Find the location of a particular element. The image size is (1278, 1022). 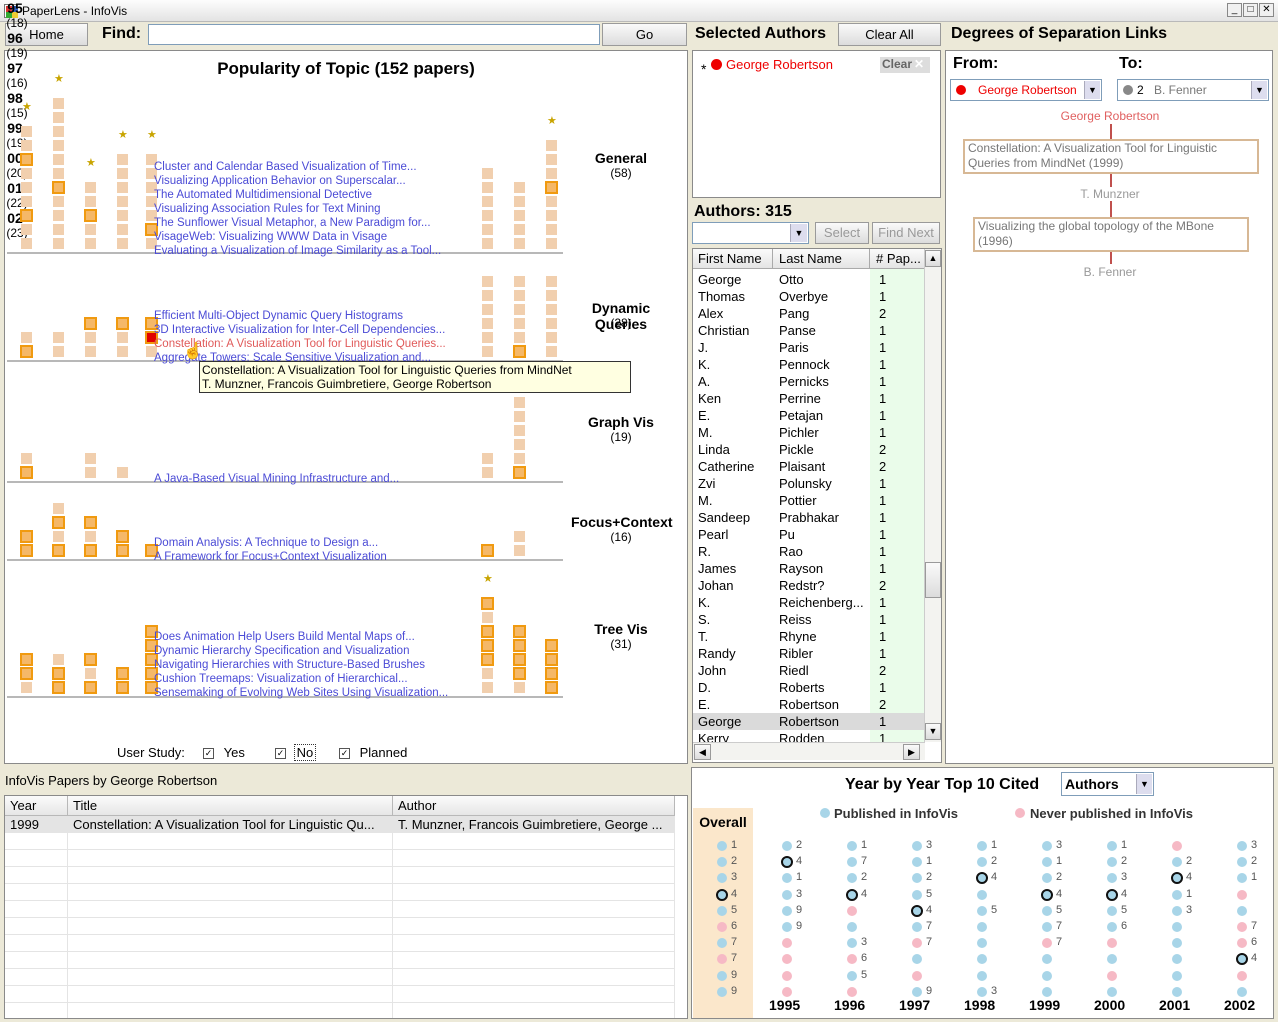

author-row: Johan Redstr? 2 is located at coordinates (808, 585).